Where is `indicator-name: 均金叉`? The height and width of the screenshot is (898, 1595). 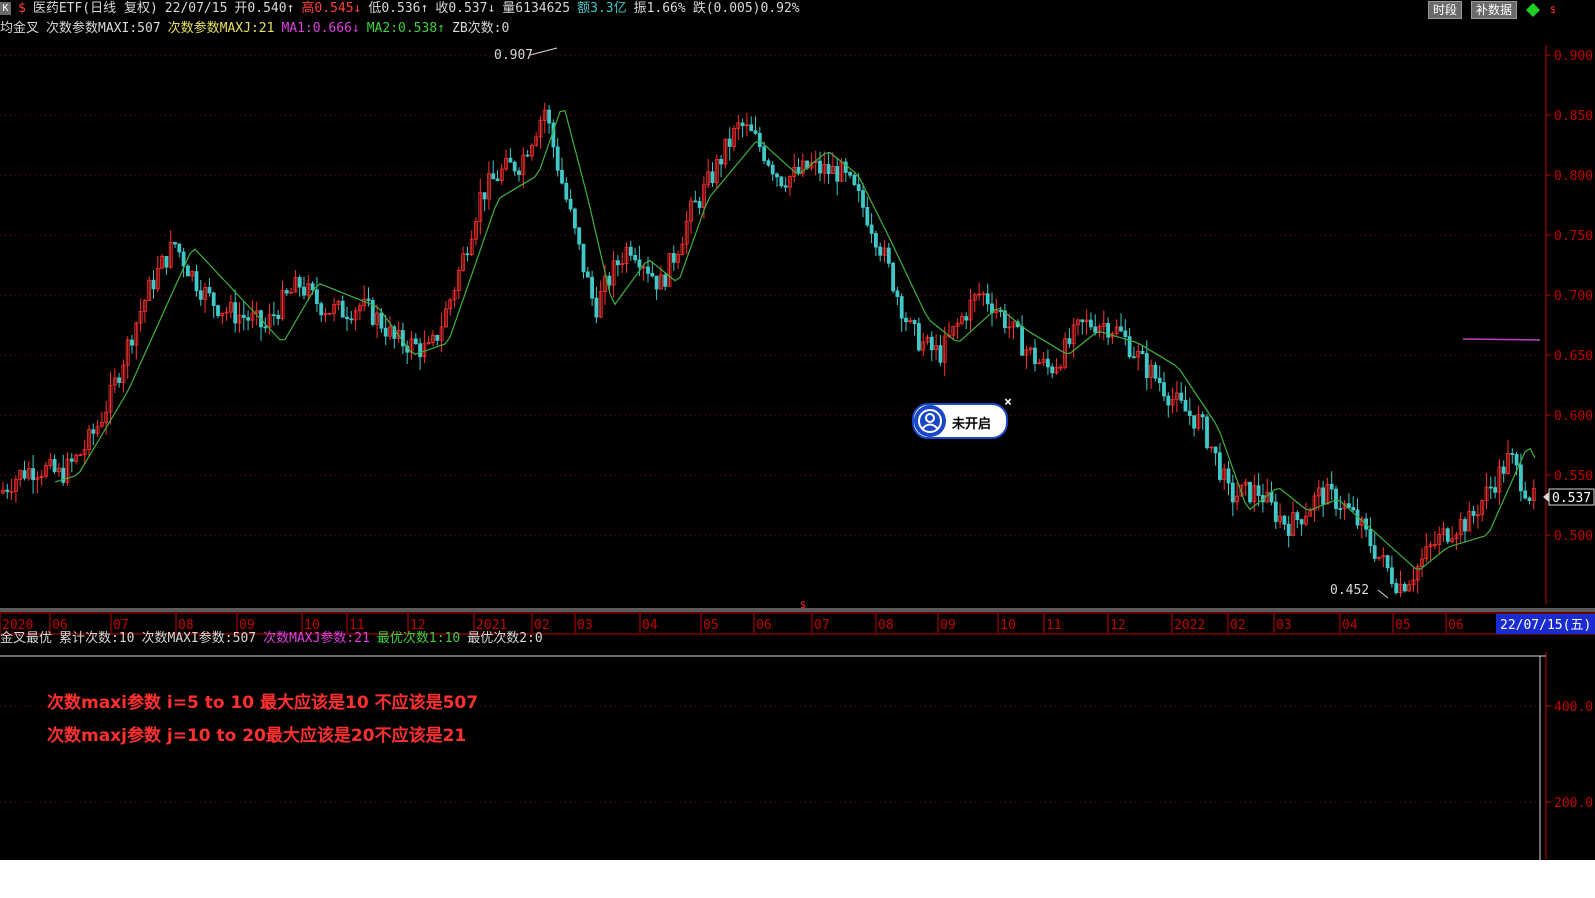
indicator-name: 均金叉 is located at coordinates (20, 28).